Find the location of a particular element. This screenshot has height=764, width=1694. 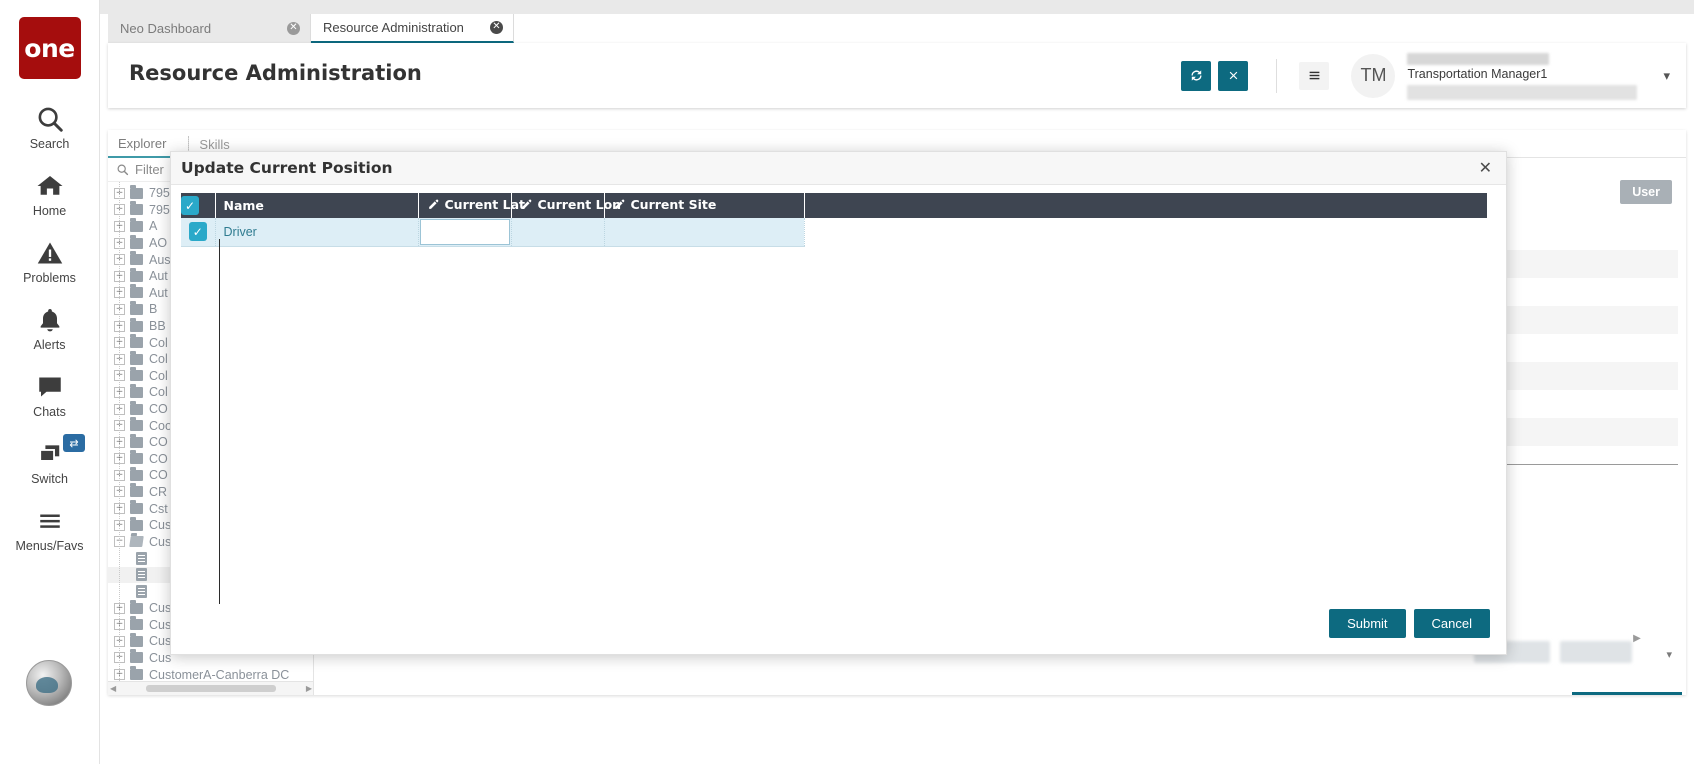

cell-current-site is located at coordinates (704, 232).